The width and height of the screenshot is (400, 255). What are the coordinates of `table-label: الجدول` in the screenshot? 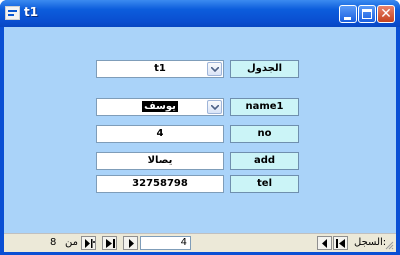 It's located at (264, 69).